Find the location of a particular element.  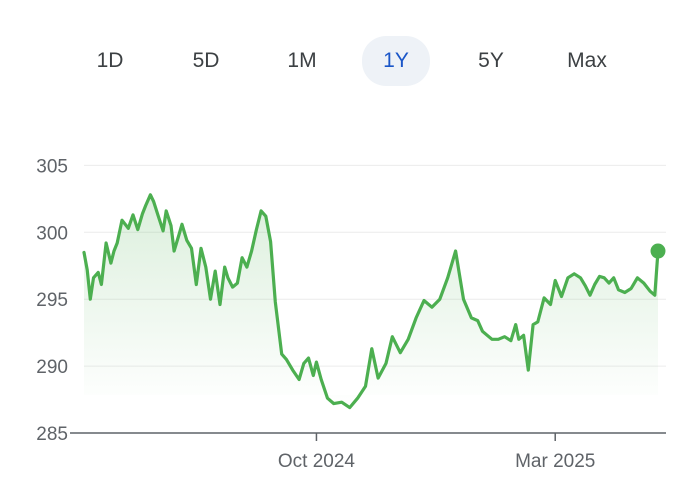

y-tick-label: 295 is located at coordinates (52, 300).